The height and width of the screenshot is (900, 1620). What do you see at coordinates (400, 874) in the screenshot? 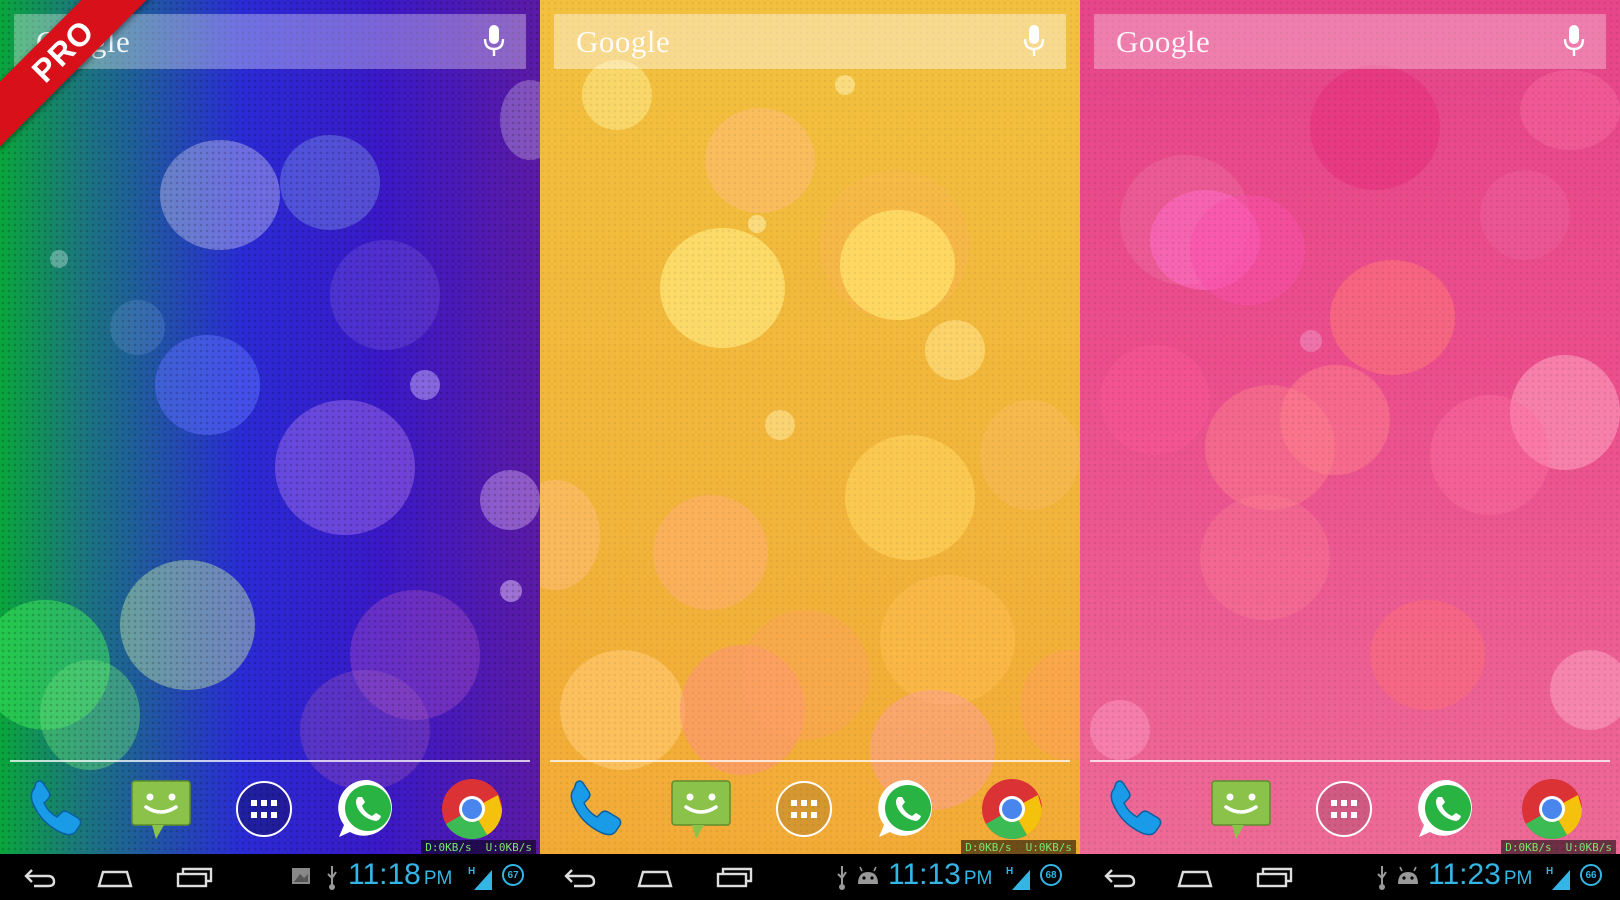
I see `status-clock: 11:18 PM` at bounding box center [400, 874].